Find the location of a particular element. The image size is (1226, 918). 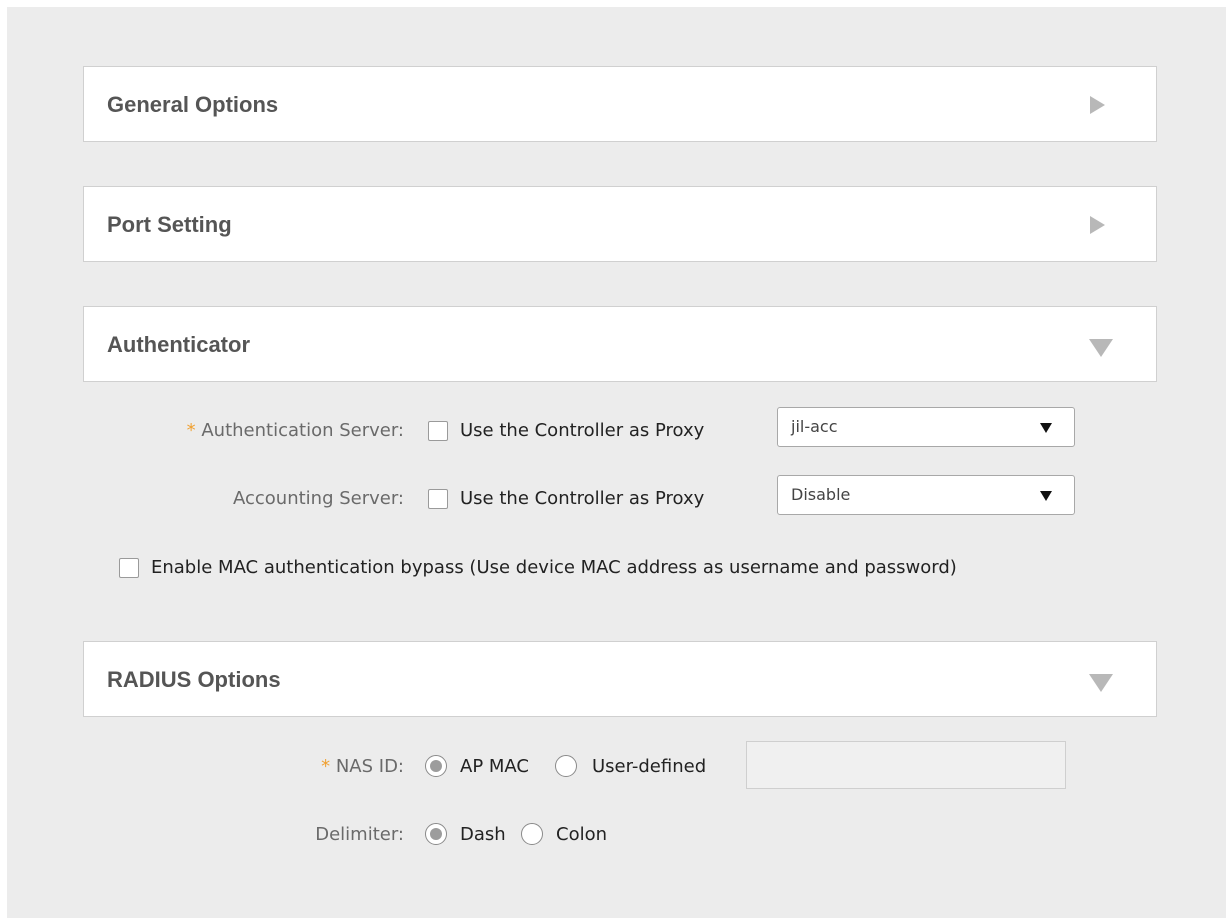

panel-title: Authenticator is located at coordinates (178, 344).